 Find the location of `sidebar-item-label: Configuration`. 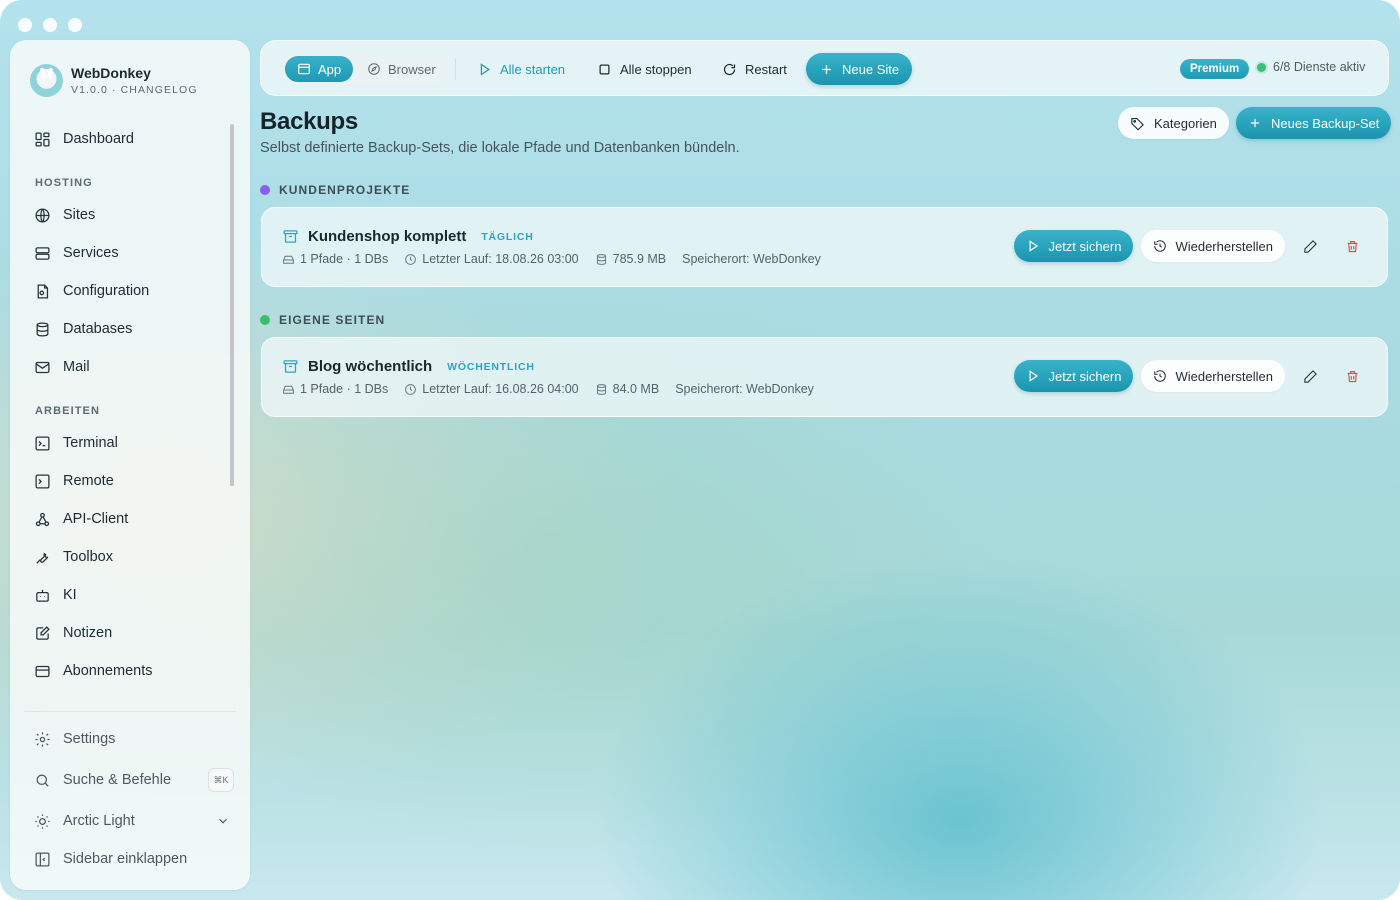

sidebar-item-label: Configuration is located at coordinates (106, 291).